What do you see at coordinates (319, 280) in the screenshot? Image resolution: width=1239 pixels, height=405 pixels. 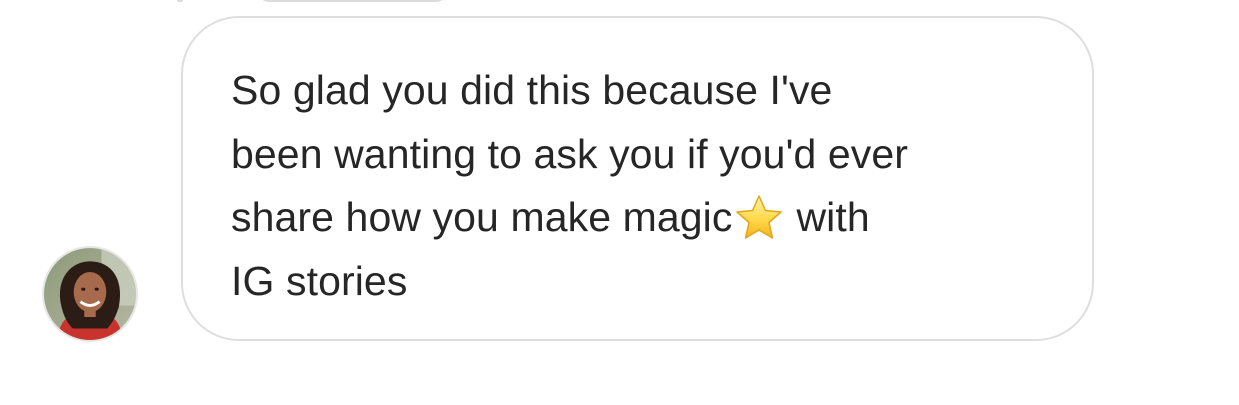 I see `message-line: IG stories` at bounding box center [319, 280].